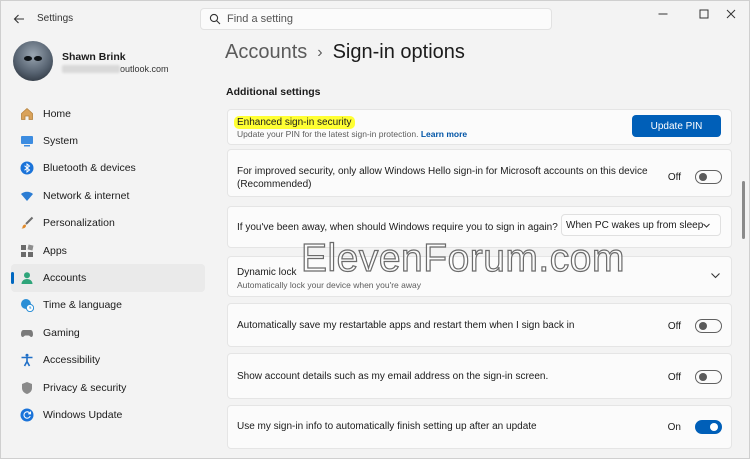 This screenshot has width=750, height=459. What do you see at coordinates (94, 57) in the screenshot?
I see `user-name: Shawn Brink` at bounding box center [94, 57].